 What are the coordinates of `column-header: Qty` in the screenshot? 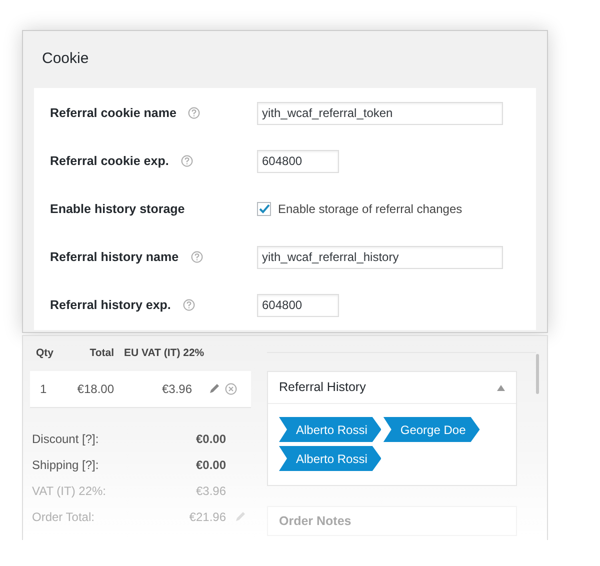 It's located at (45, 353).